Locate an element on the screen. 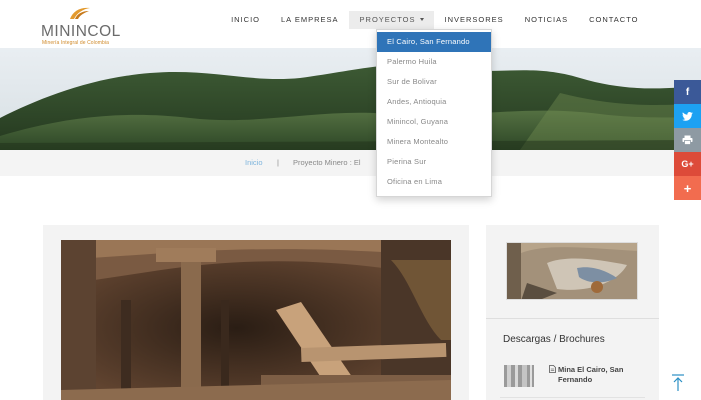 This screenshot has height=400, width=701. nav-inversores: INVERSORES is located at coordinates (474, 20).